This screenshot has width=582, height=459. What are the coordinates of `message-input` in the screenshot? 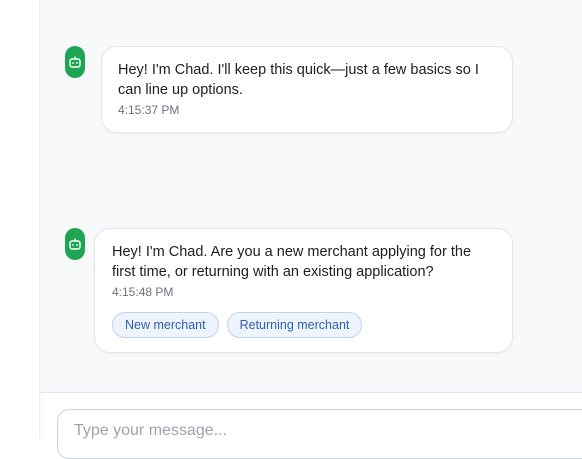 It's located at (320, 431).